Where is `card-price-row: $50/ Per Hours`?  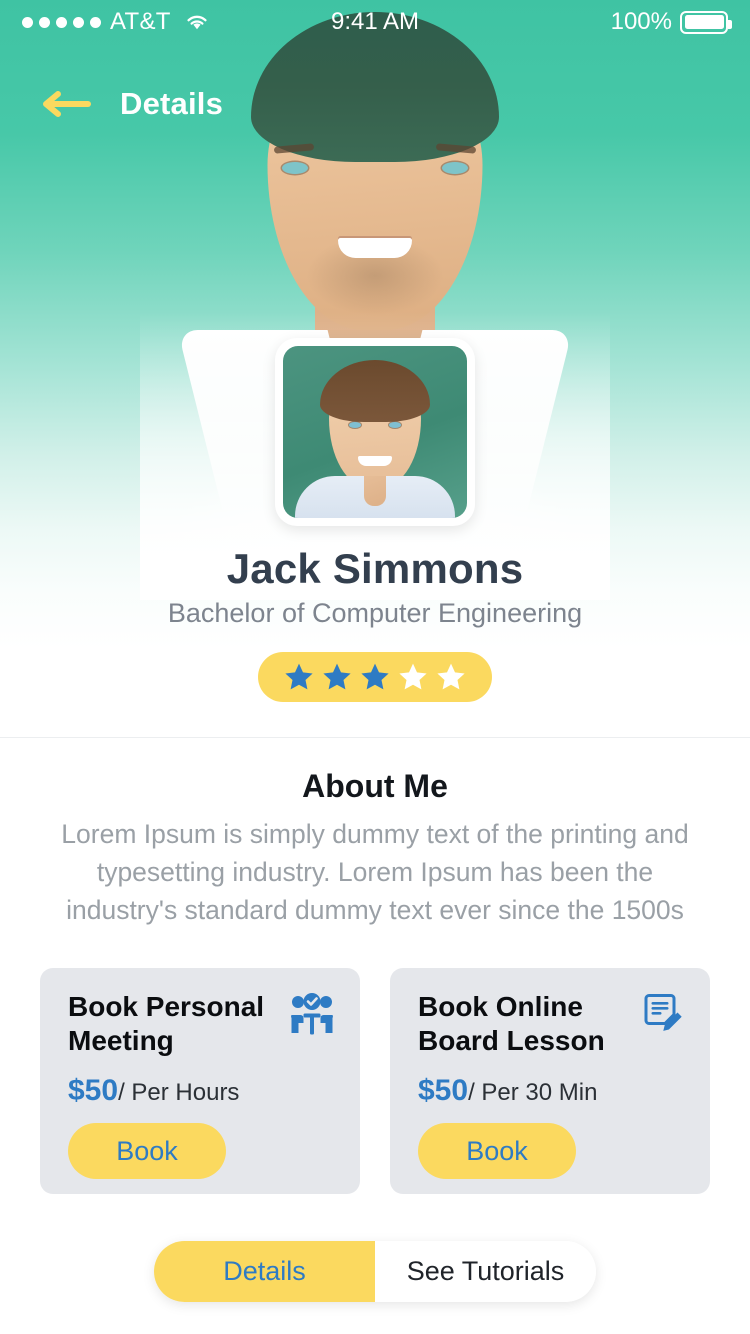 card-price-row: $50/ Per Hours is located at coordinates (201, 1091).